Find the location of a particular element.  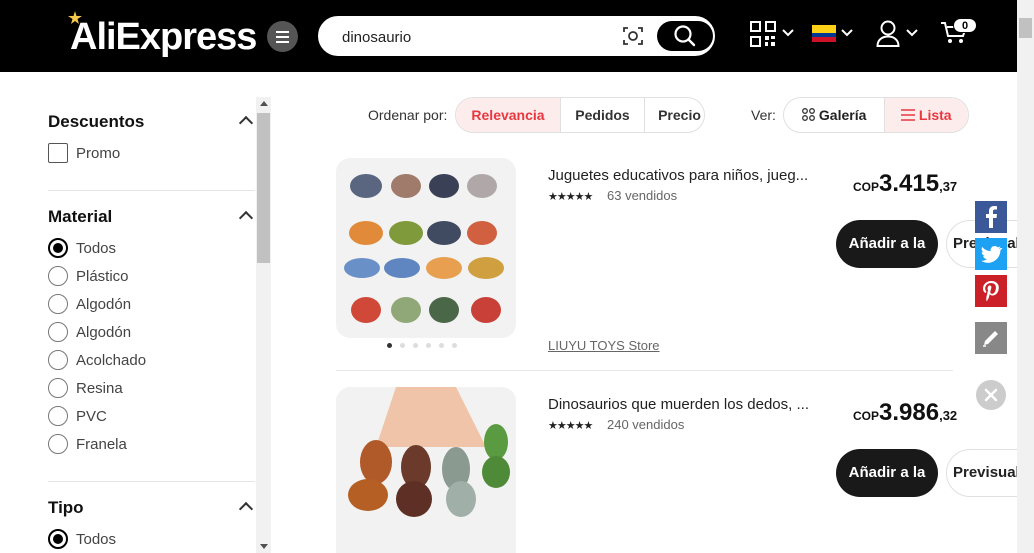

twitter-share-button is located at coordinates (991, 254).